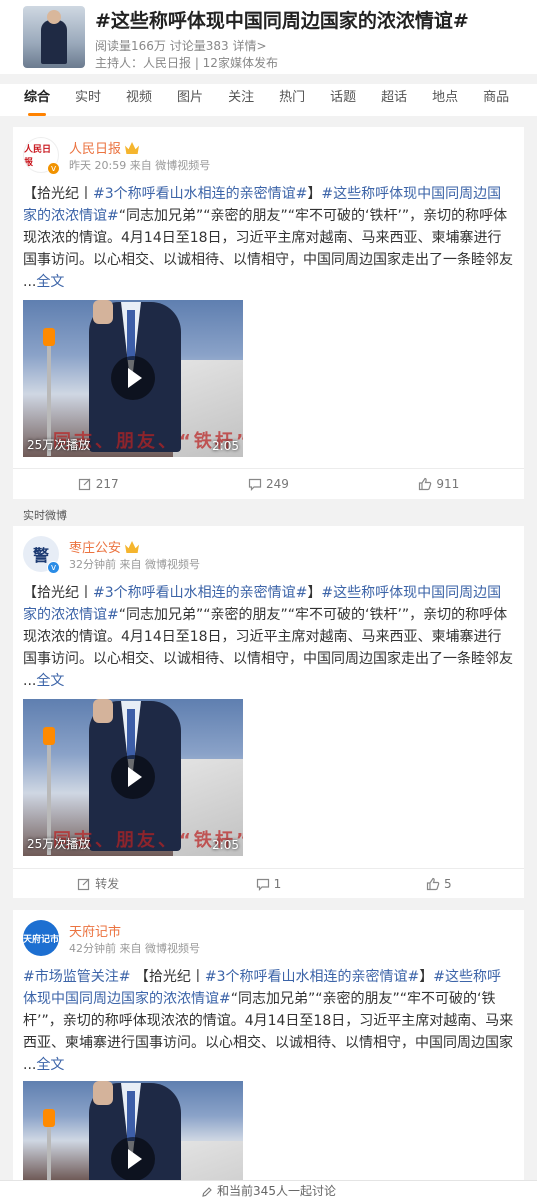  I want to click on avatar: 天府记市, so click(41, 938).